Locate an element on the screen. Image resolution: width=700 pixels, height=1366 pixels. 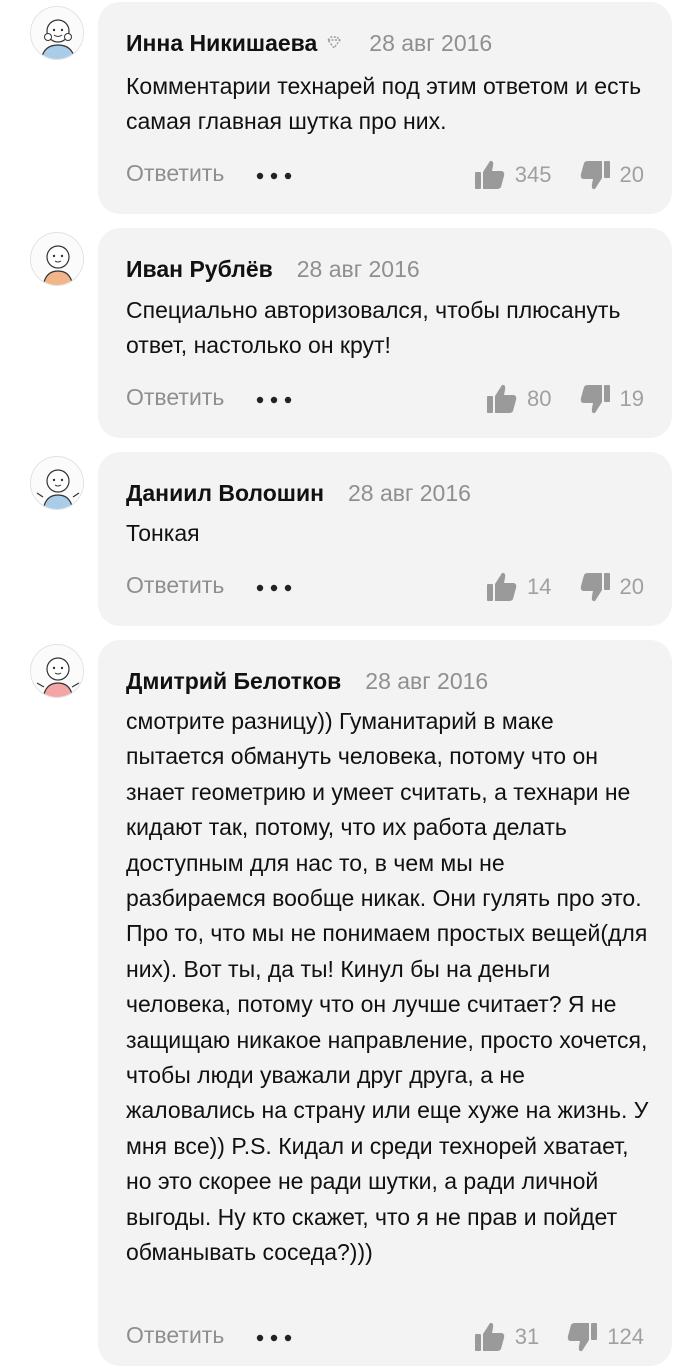
author-name: Инна Никишаева is located at coordinates (221, 43).